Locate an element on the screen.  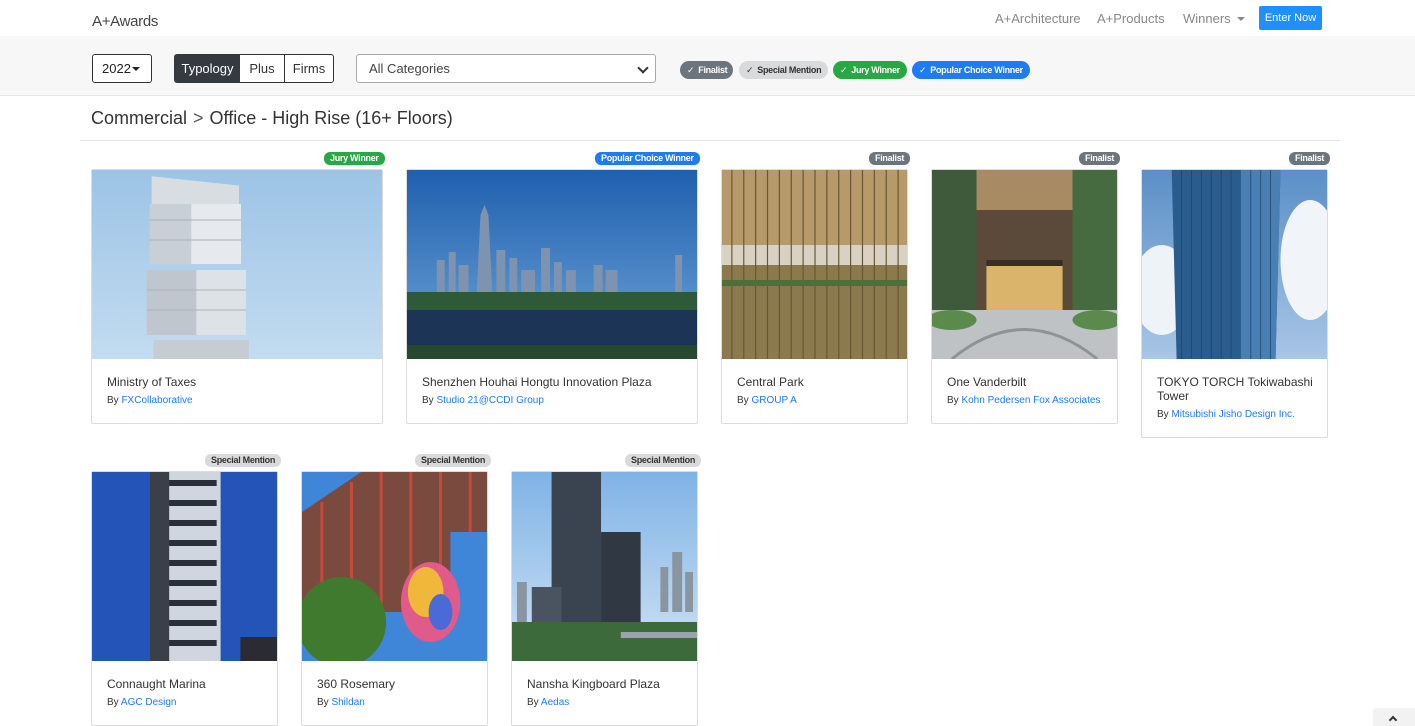
enter-now-button: Enter Now is located at coordinates (1290, 18).